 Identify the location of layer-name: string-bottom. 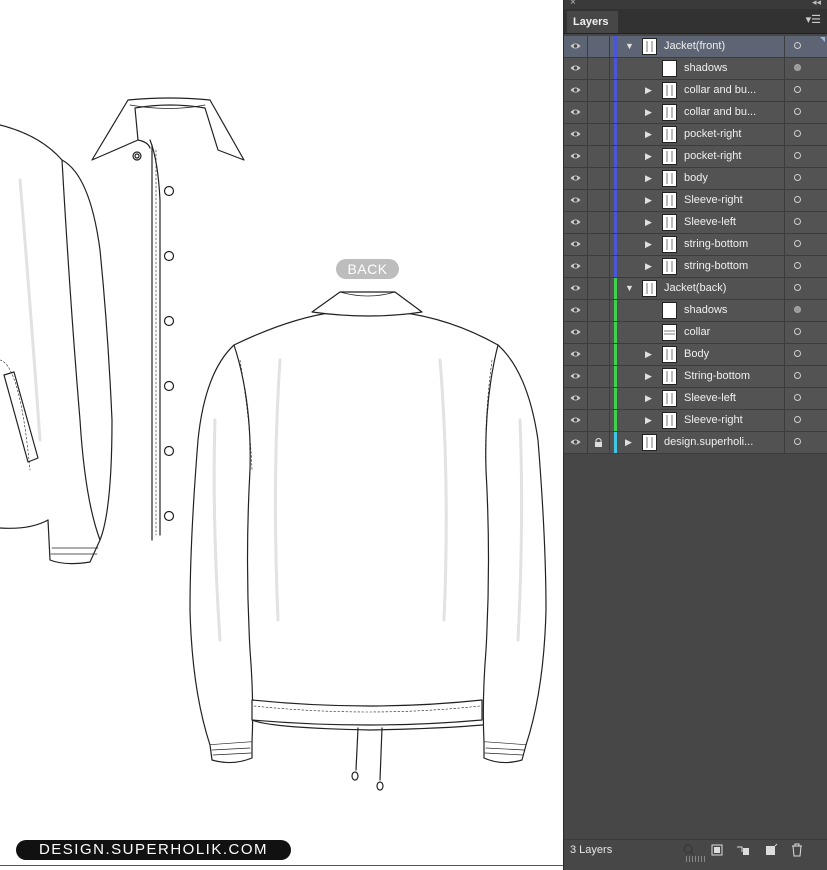
(716, 244).